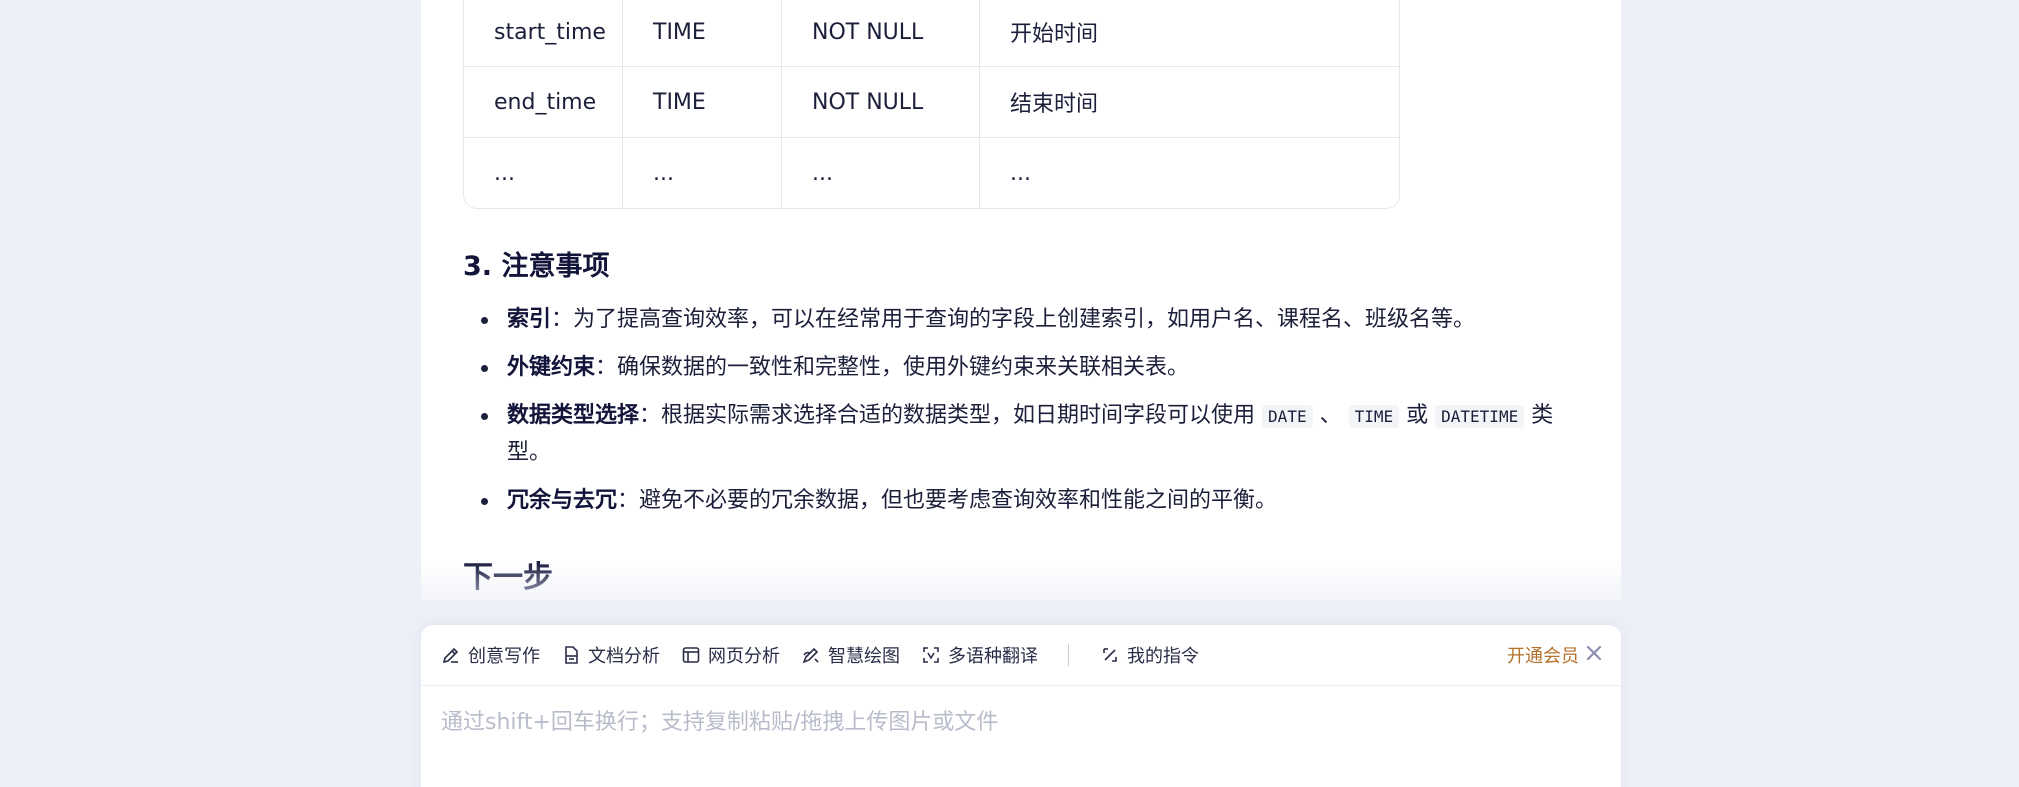 The image size is (2019, 787). I want to click on scroll-fade, so click(1021, 590).